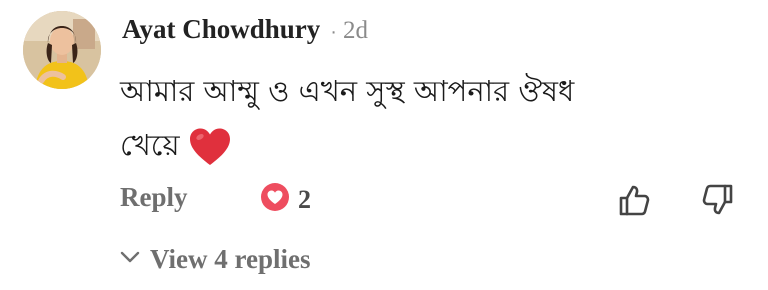  I want to click on comment-body-line: আমার আম্মু ও এখন সুস্থ আপনার ঔষধ, so click(347, 91).